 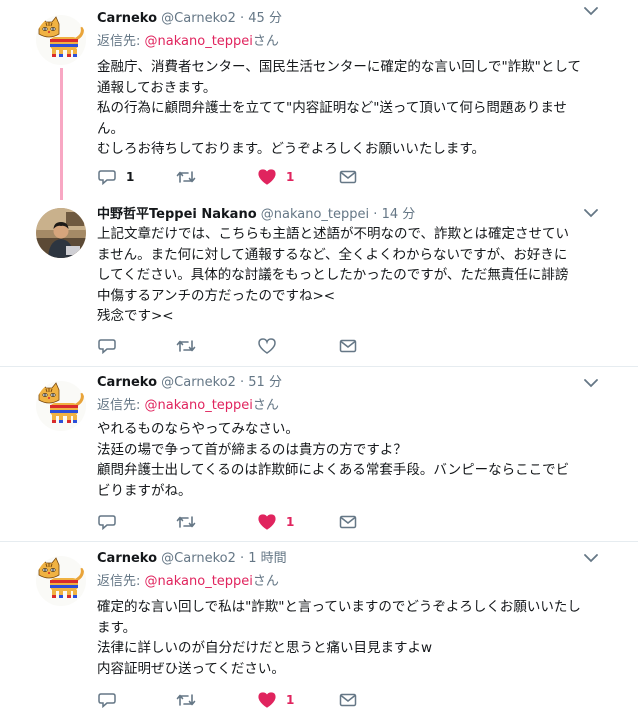 What do you see at coordinates (198, 429) in the screenshot?
I see `tweet-text-line: やれるものならやってみなさい。` at bounding box center [198, 429].